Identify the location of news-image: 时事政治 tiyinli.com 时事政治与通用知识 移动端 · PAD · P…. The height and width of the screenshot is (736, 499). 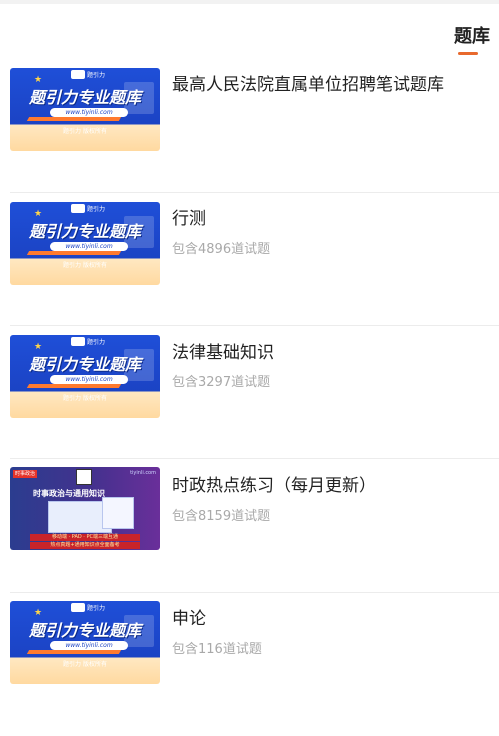
(85, 508).